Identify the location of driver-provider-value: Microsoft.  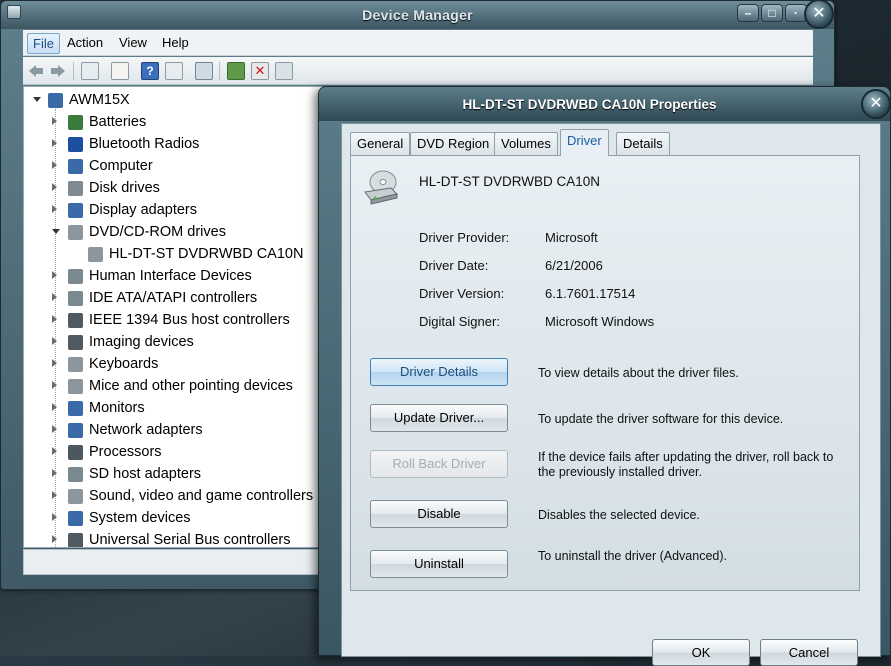
(571, 237).